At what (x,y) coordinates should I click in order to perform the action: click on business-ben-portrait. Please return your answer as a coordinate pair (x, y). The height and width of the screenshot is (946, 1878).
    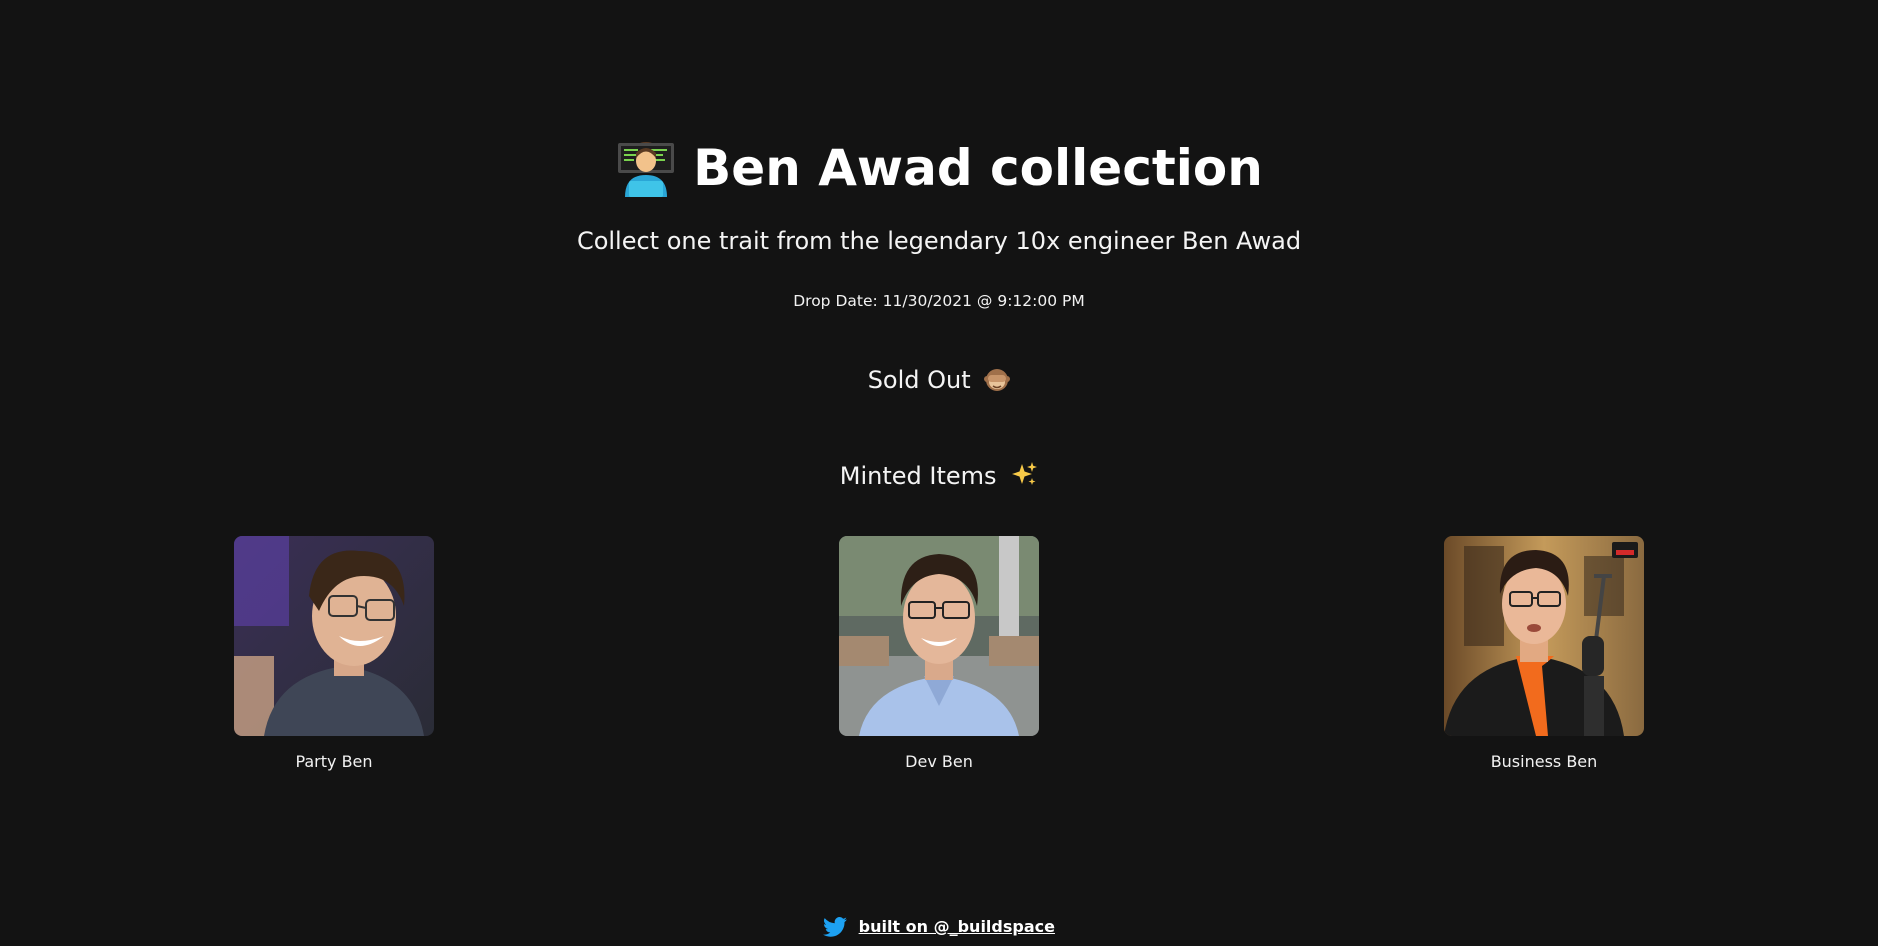
    Looking at the image, I should click on (1544, 636).